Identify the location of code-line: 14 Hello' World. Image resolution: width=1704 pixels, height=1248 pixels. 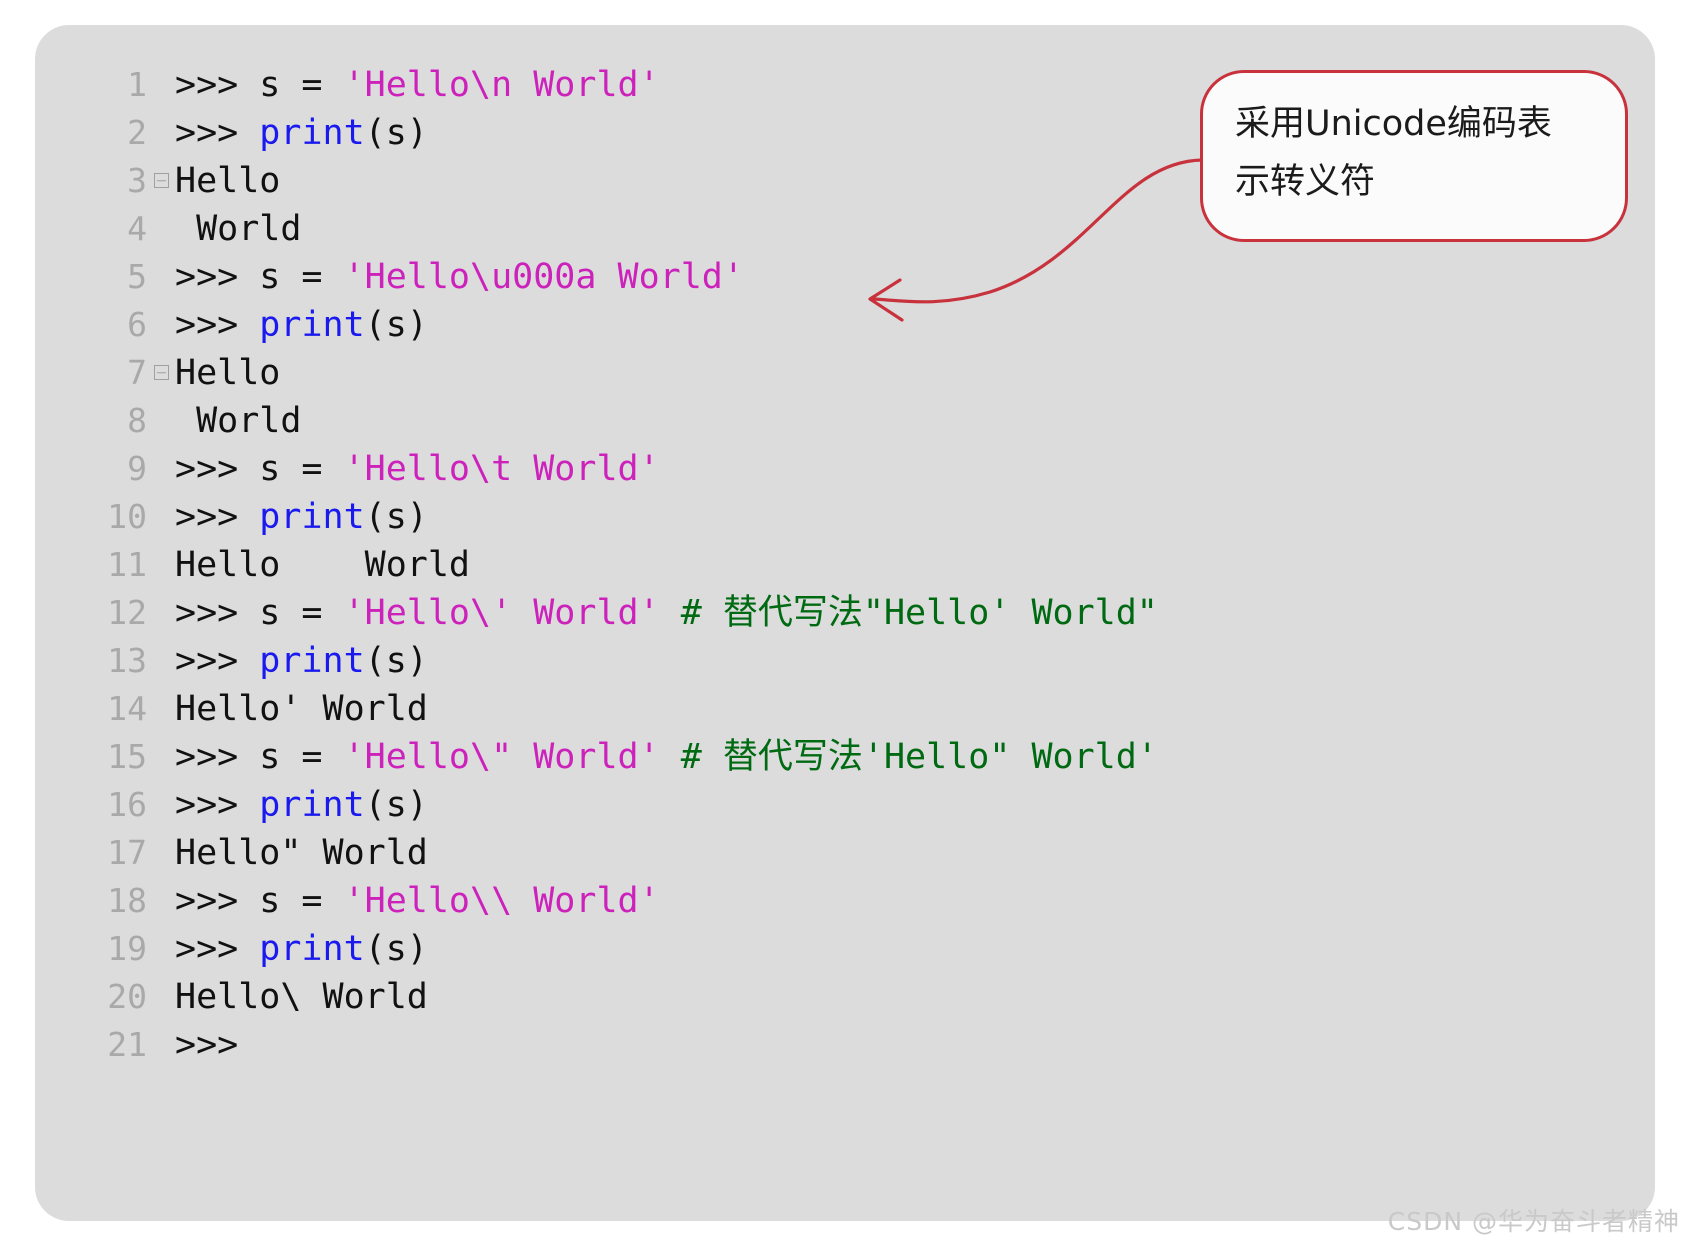
(845, 709).